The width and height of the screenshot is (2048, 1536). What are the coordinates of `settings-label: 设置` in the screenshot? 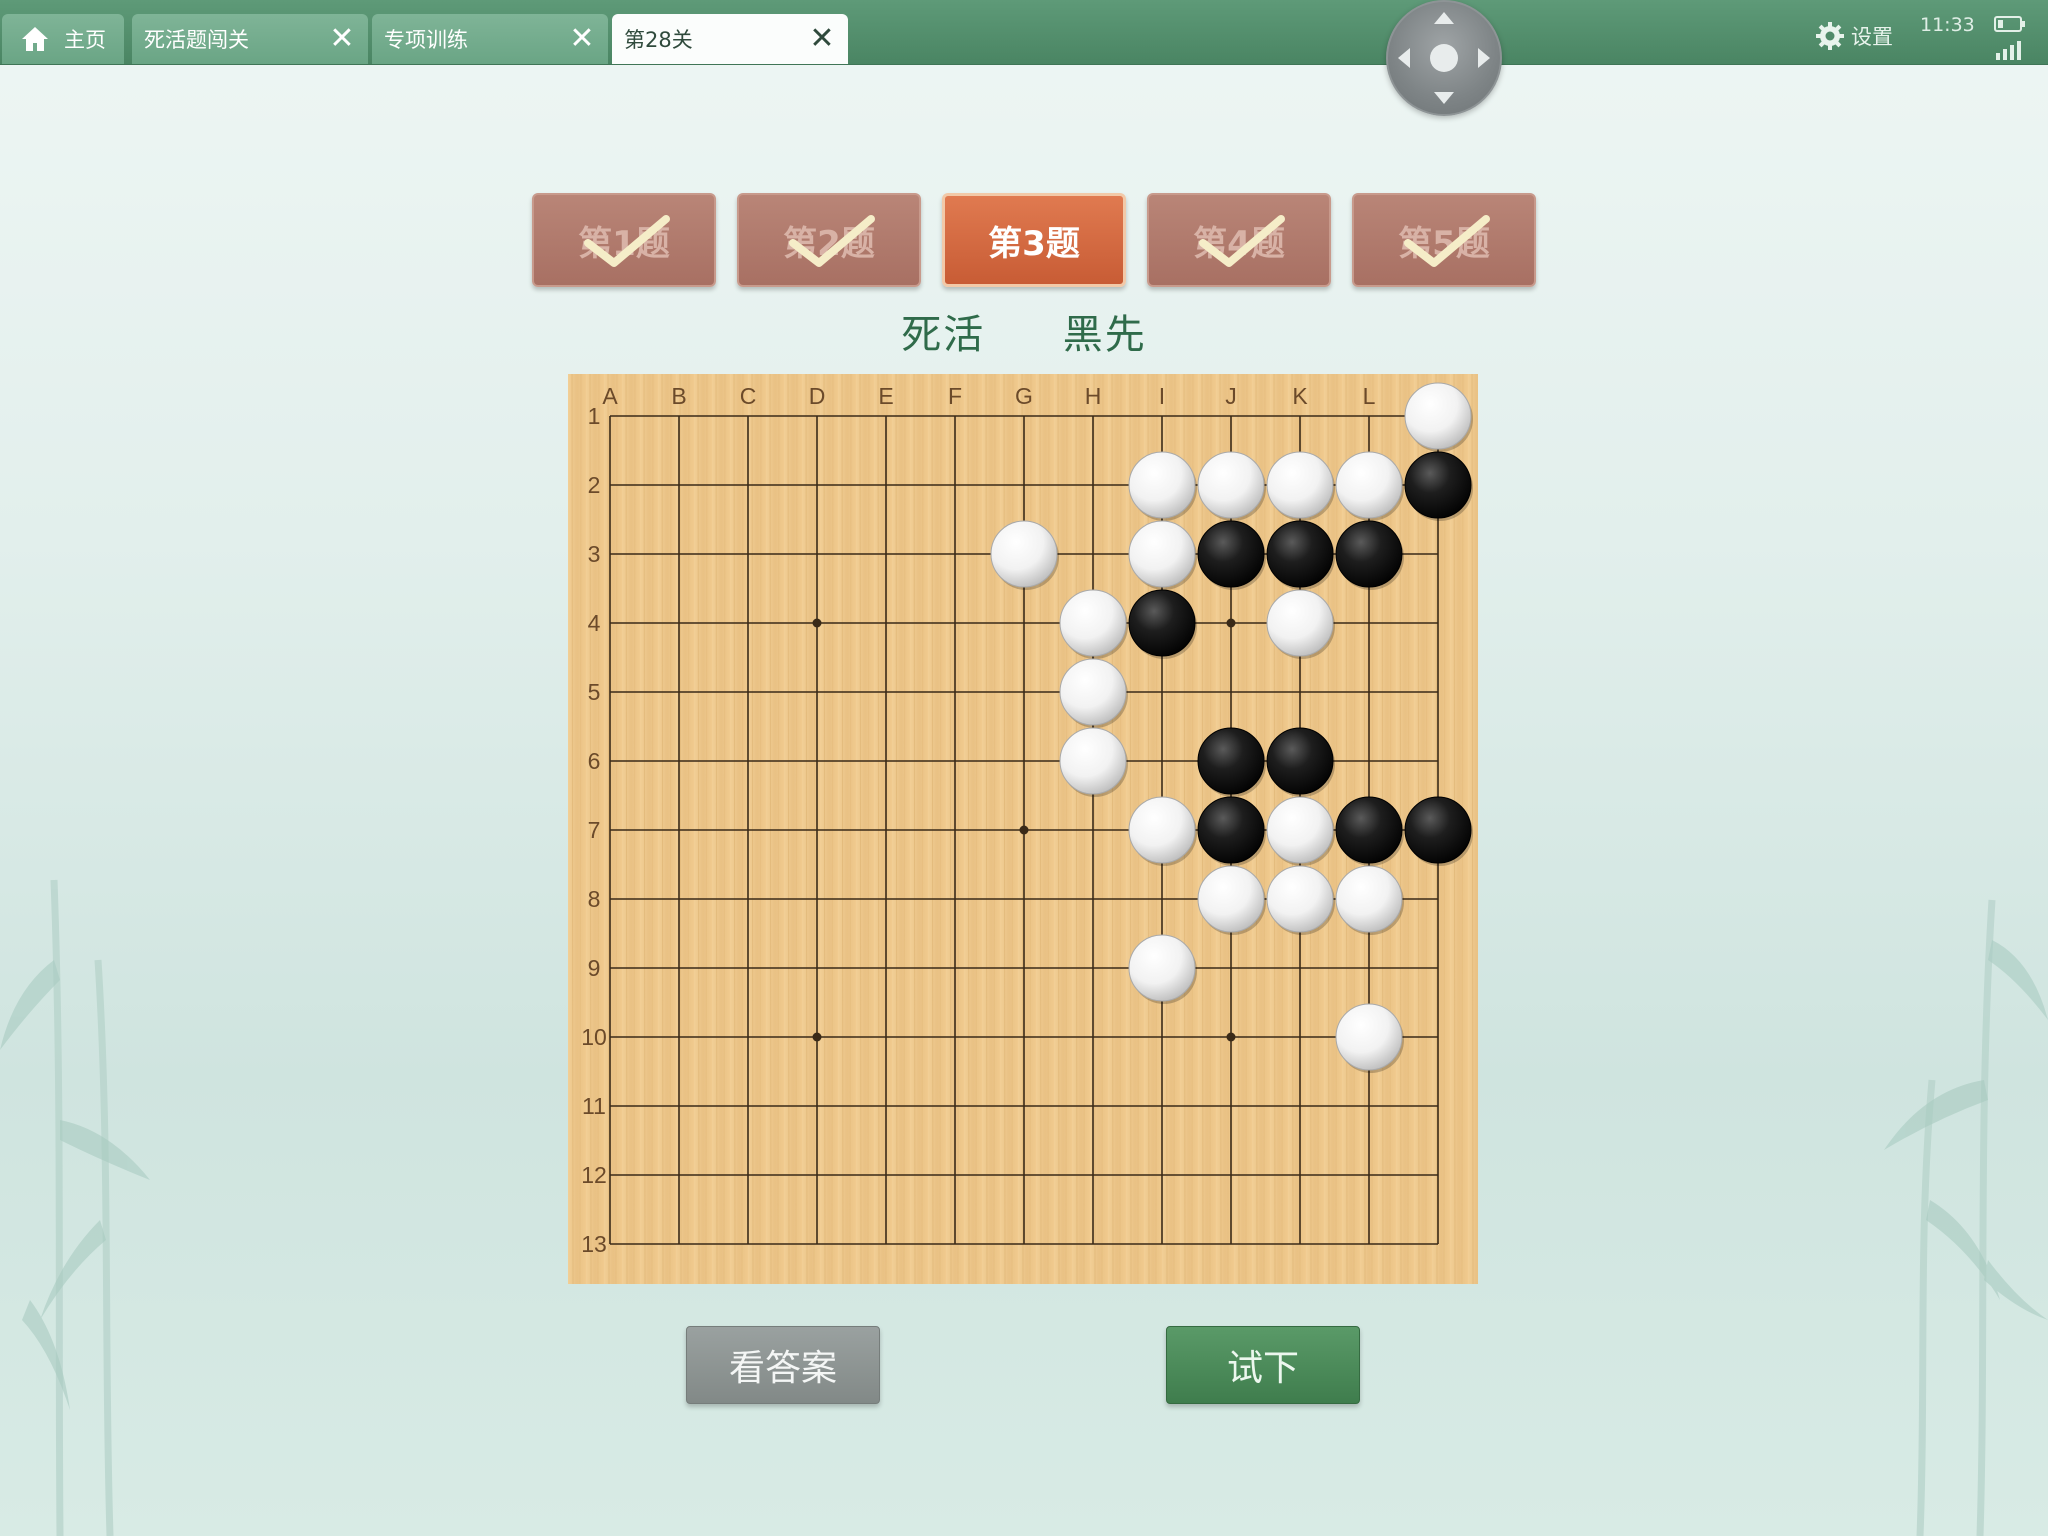 It's located at (1872, 37).